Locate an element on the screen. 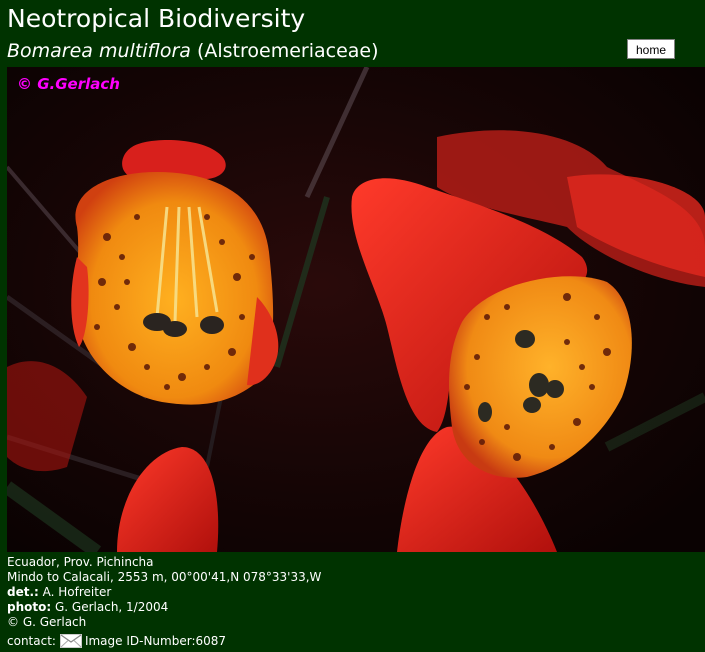  family-name: (Alstroemeriaceae) is located at coordinates (287, 51).